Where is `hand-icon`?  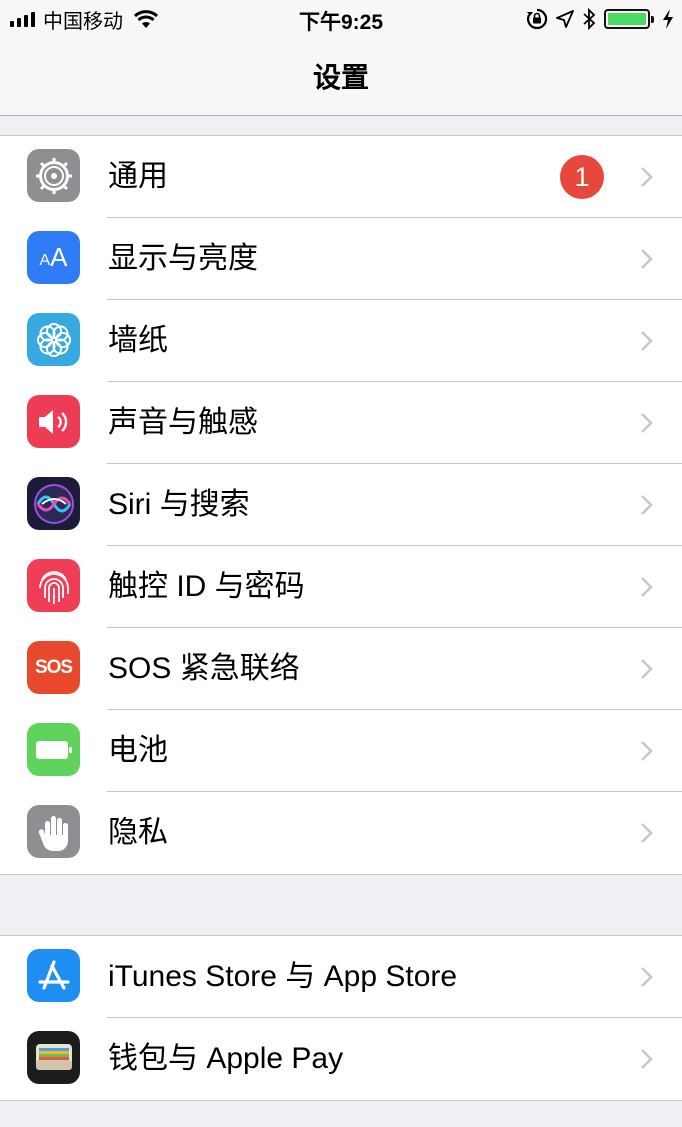 hand-icon is located at coordinates (53, 831).